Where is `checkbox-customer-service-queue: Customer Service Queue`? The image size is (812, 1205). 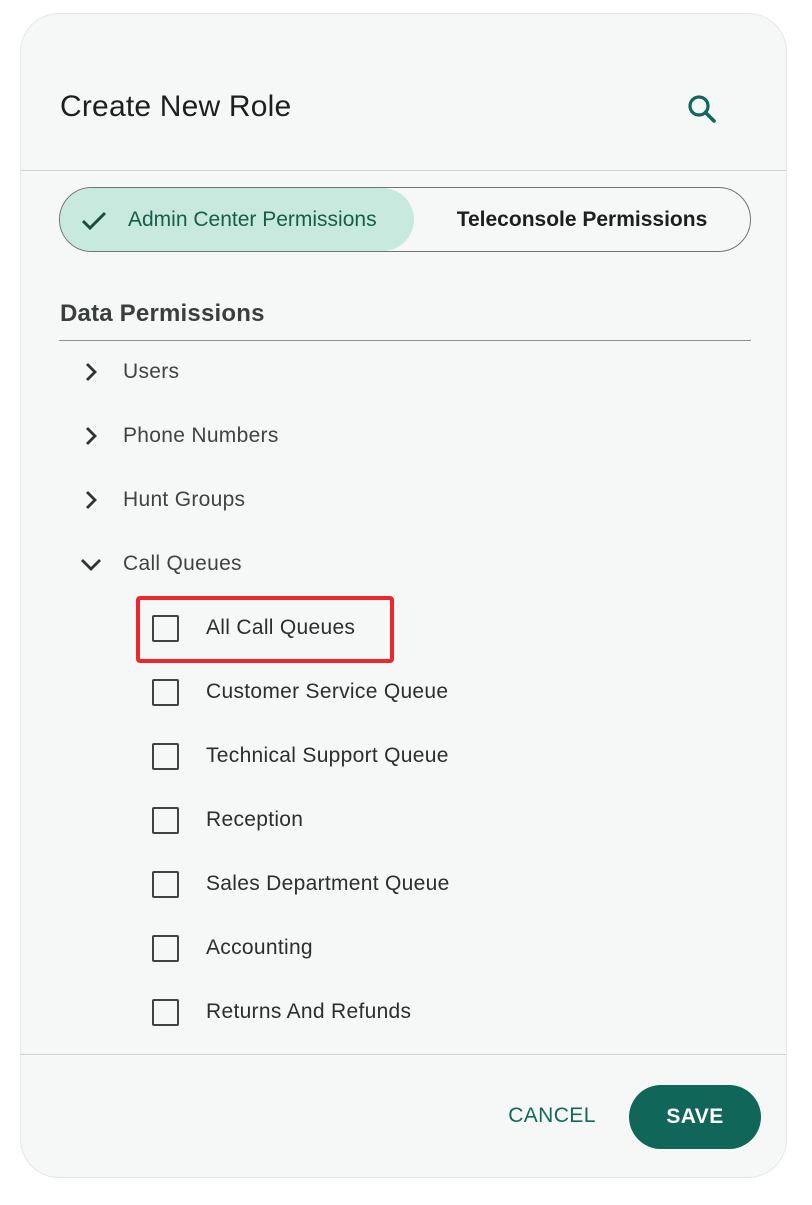
checkbox-customer-service-queue: Customer Service Queue is located at coordinates (362, 692).